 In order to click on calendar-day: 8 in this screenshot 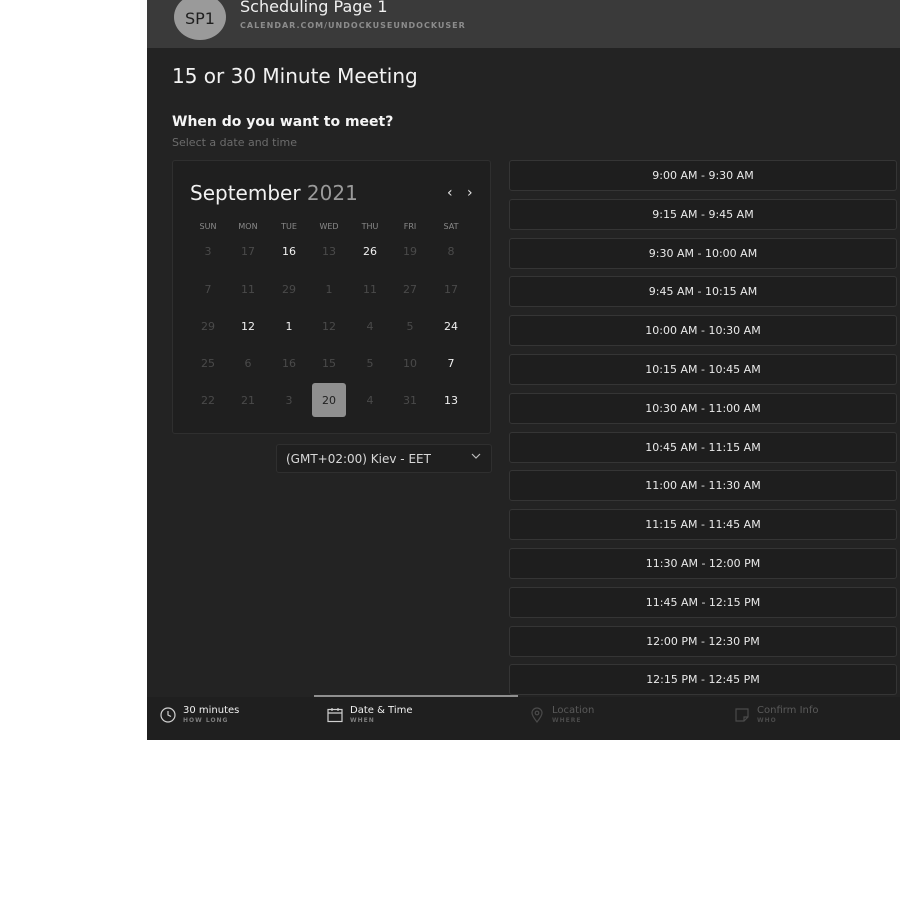, I will do `click(451, 251)`.